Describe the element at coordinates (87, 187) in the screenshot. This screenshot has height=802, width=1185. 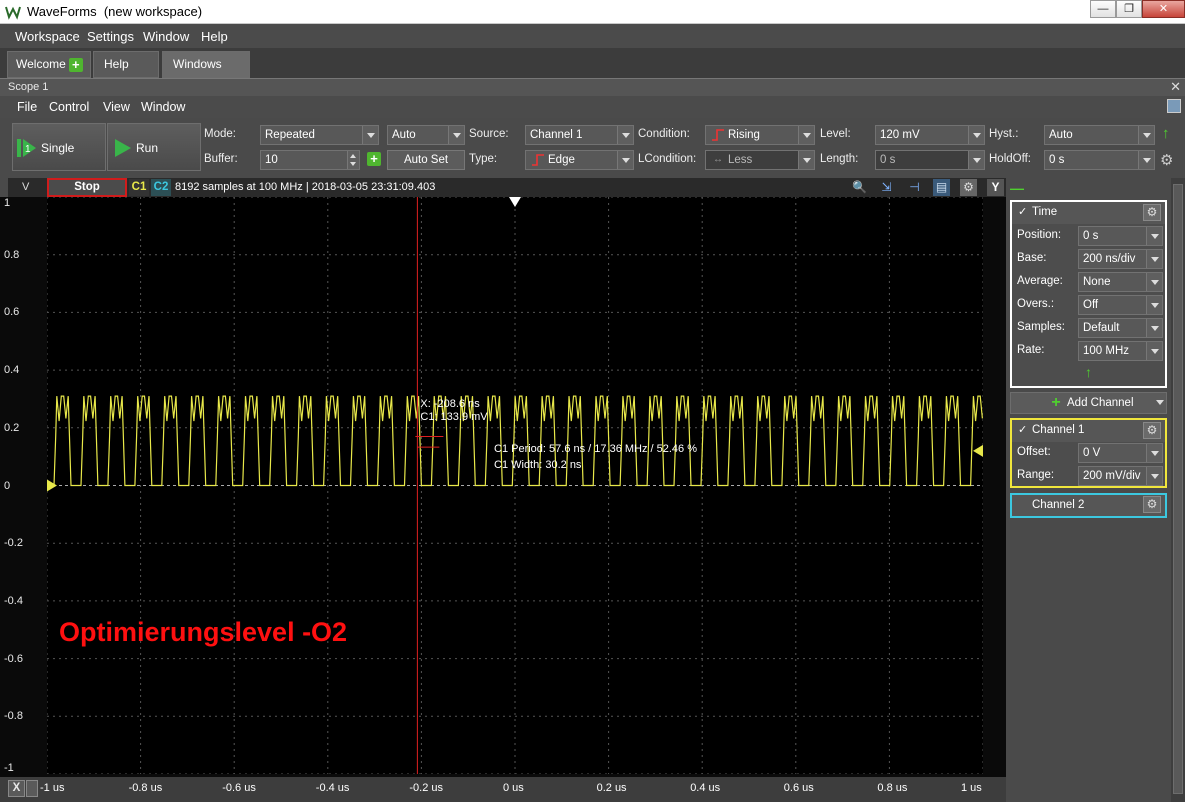
I see `stop-status-button: Stop` at that location.